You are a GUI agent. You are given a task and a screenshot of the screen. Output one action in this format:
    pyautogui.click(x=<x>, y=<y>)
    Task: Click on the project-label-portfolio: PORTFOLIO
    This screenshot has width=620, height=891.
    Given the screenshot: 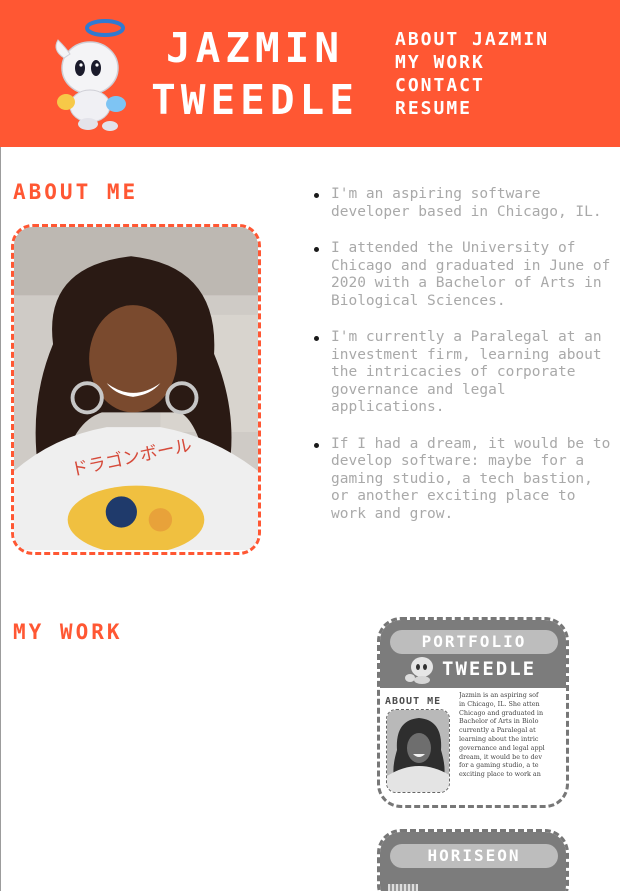 What is the action you would take?
    pyautogui.click(x=474, y=642)
    